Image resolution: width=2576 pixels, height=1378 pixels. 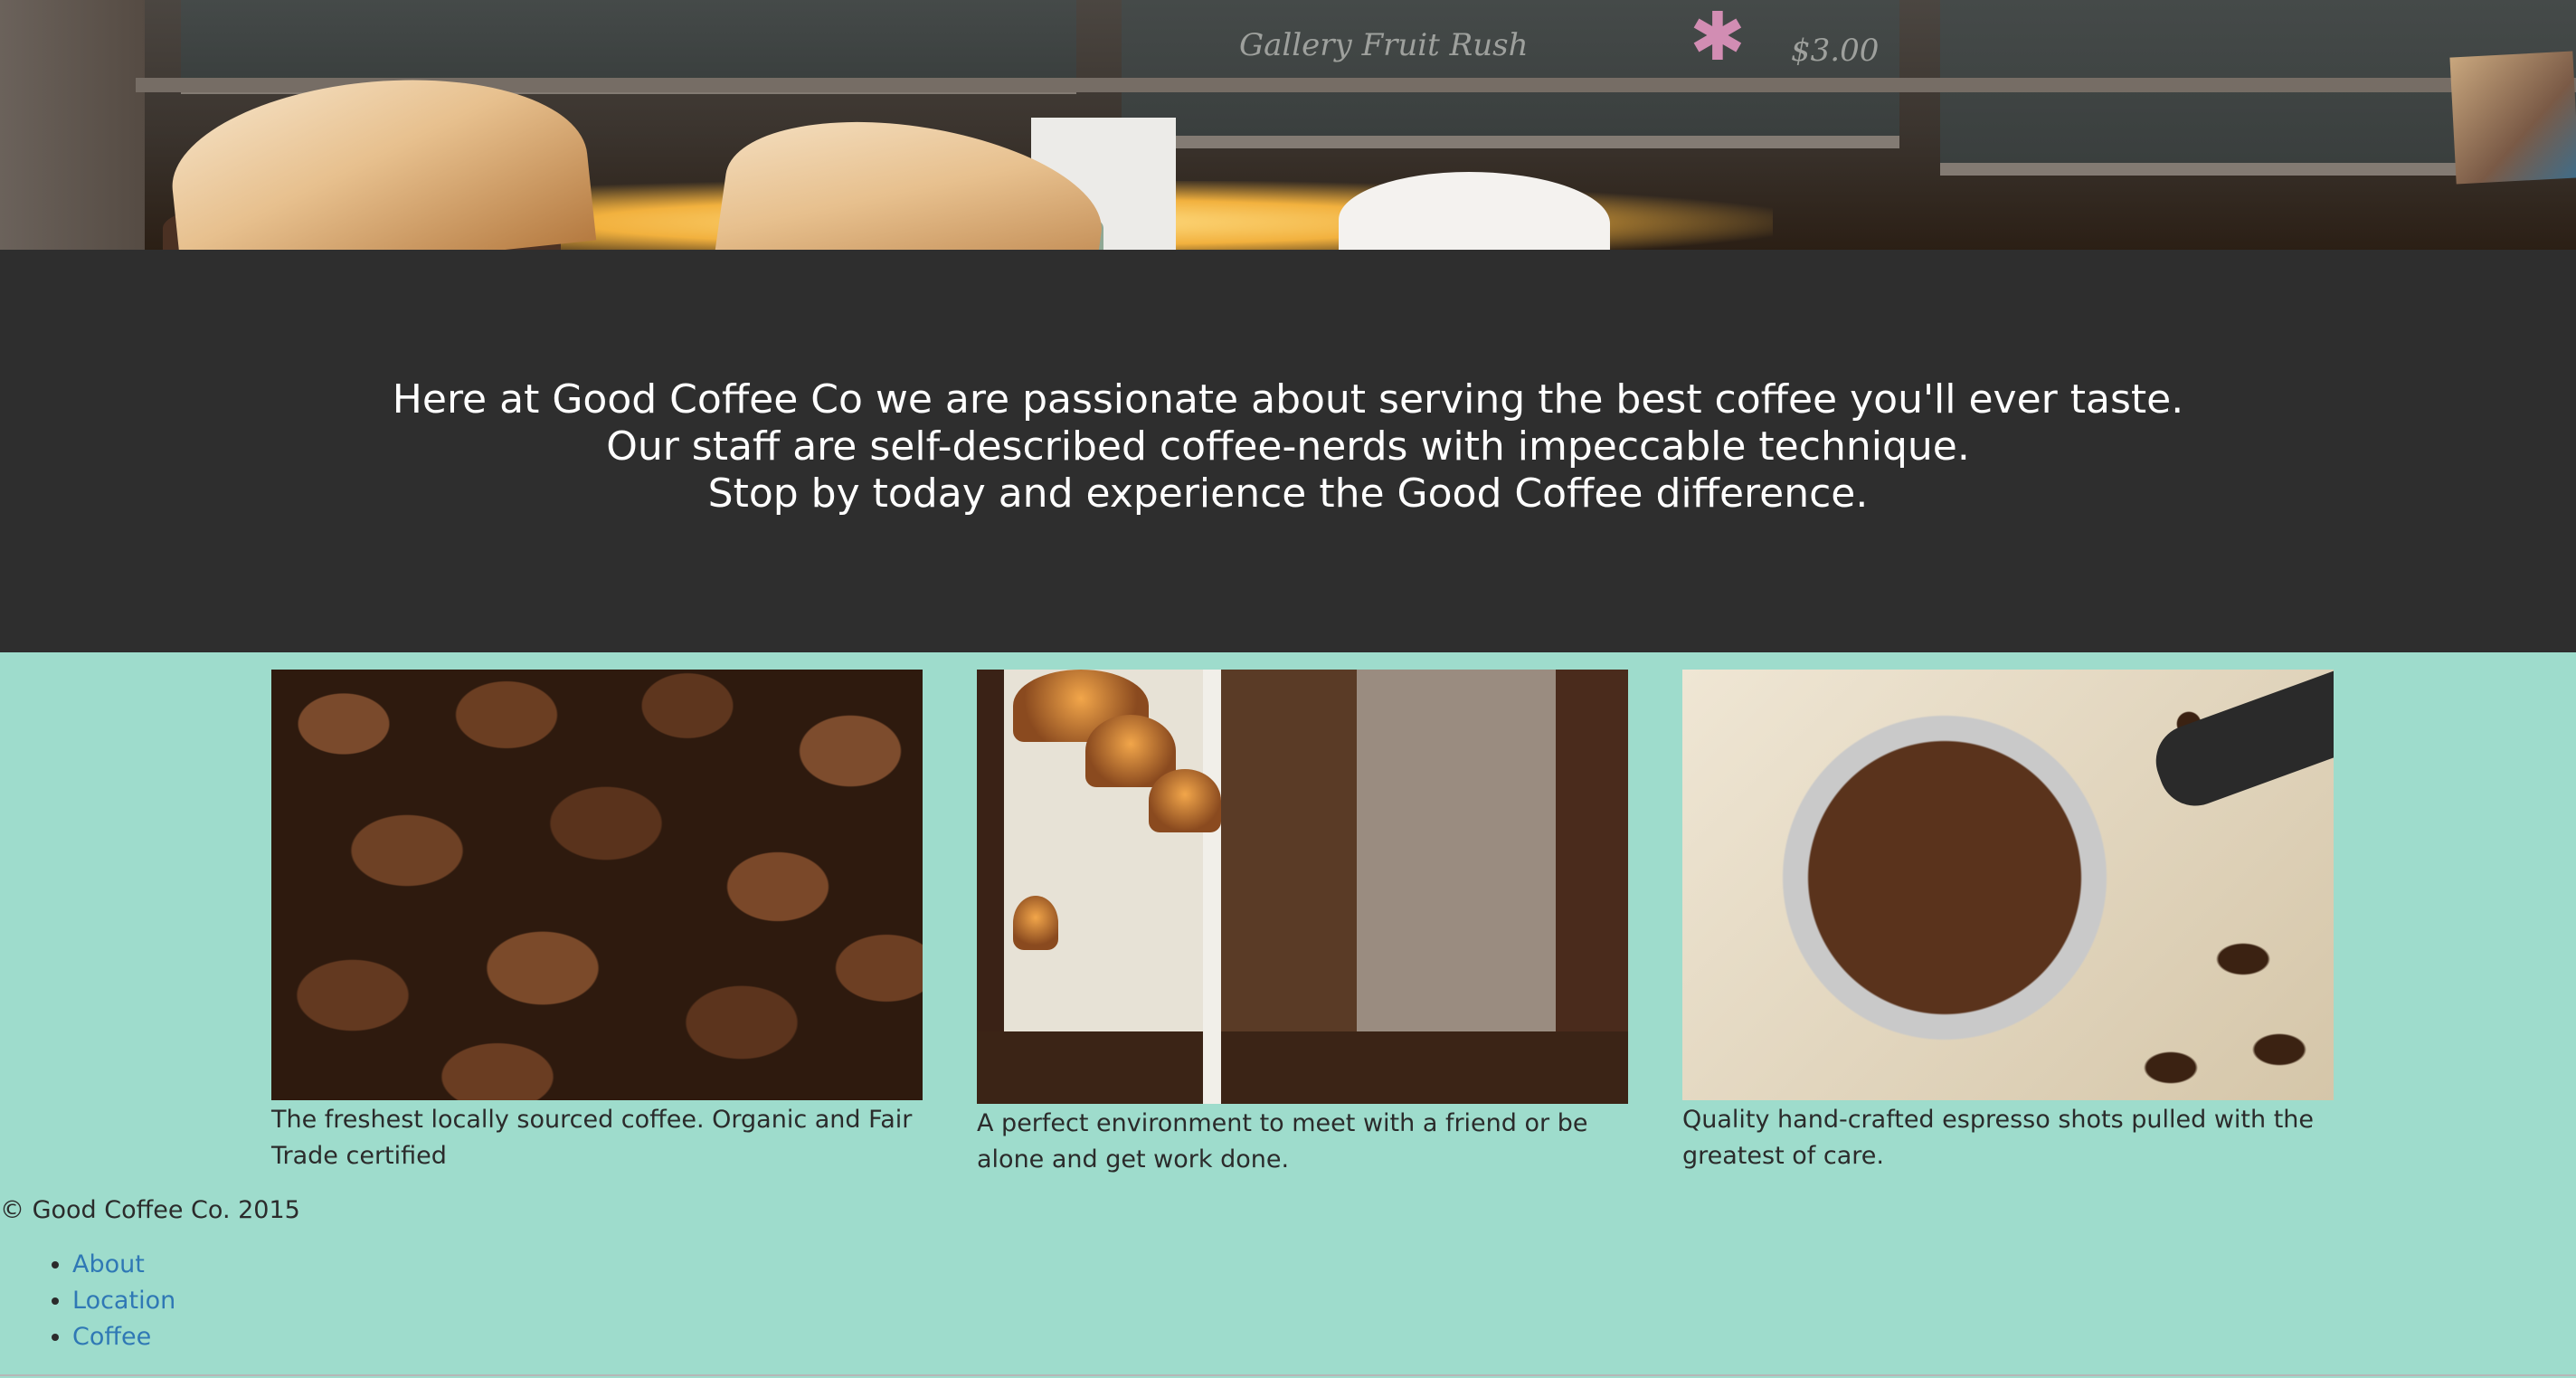 I want to click on footer-nav-item: Coffee, so click(x=124, y=1337).